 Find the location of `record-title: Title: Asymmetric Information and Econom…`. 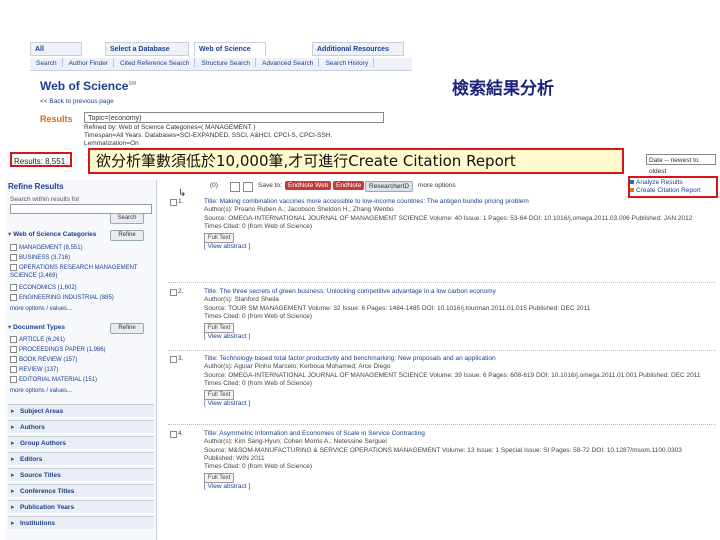

record-title: Title: Asymmetric Information and Econom… is located at coordinates (459, 434).